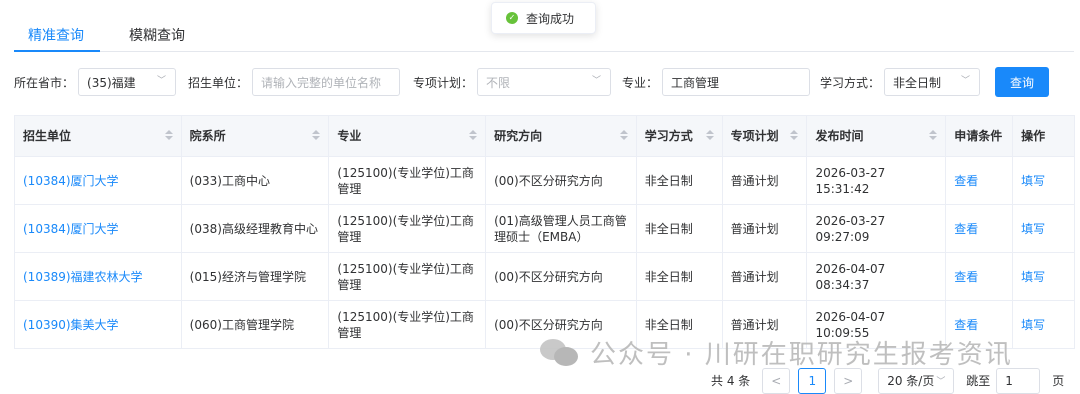 Image resolution: width=1080 pixels, height=394 pixels. I want to click on header-direction: 研究方向, so click(561, 136).